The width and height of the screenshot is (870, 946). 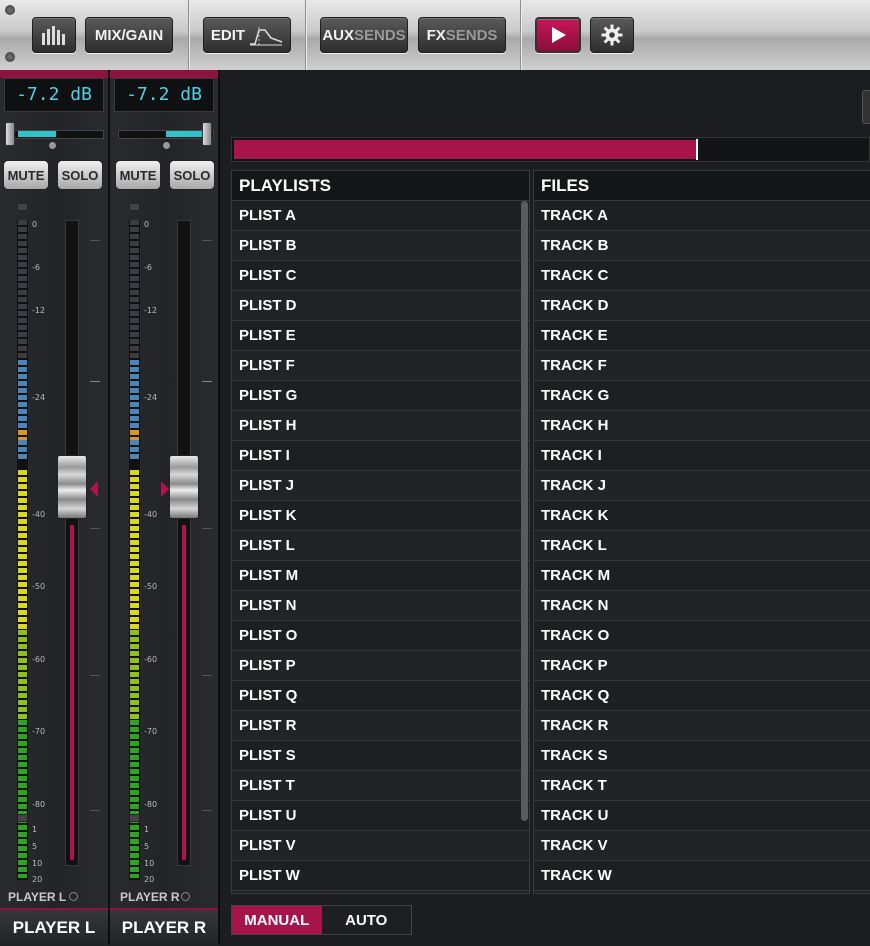 What do you see at coordinates (380, 336) in the screenshot?
I see `list-item: PLIST E` at bounding box center [380, 336].